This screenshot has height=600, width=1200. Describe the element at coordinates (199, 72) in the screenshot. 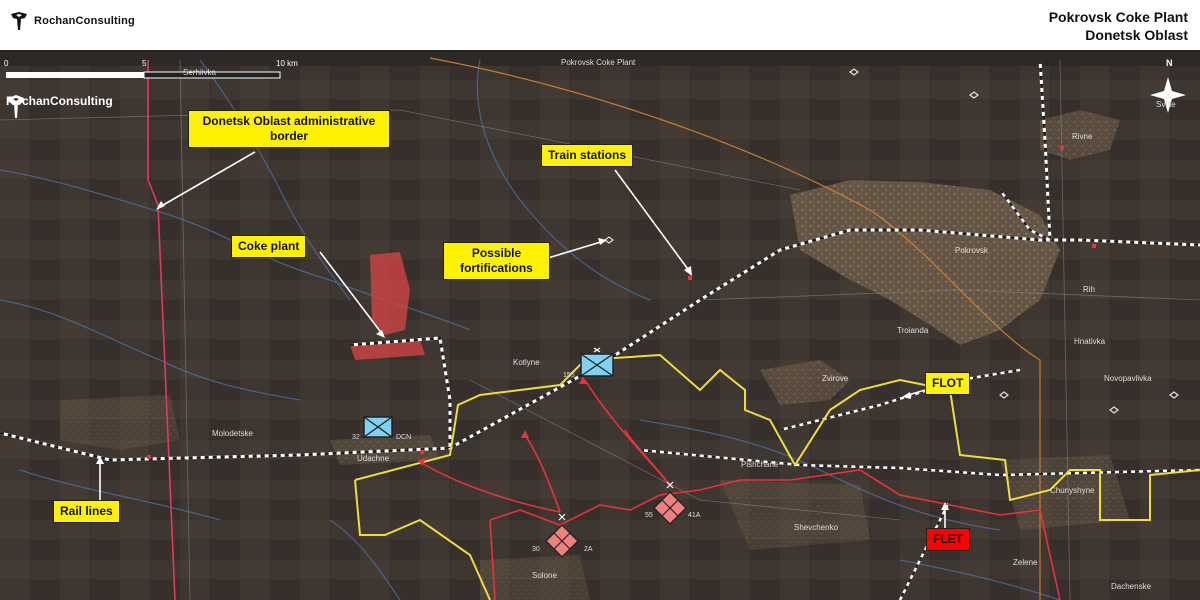

I see `place-serhiivka: Serhiivka` at that location.